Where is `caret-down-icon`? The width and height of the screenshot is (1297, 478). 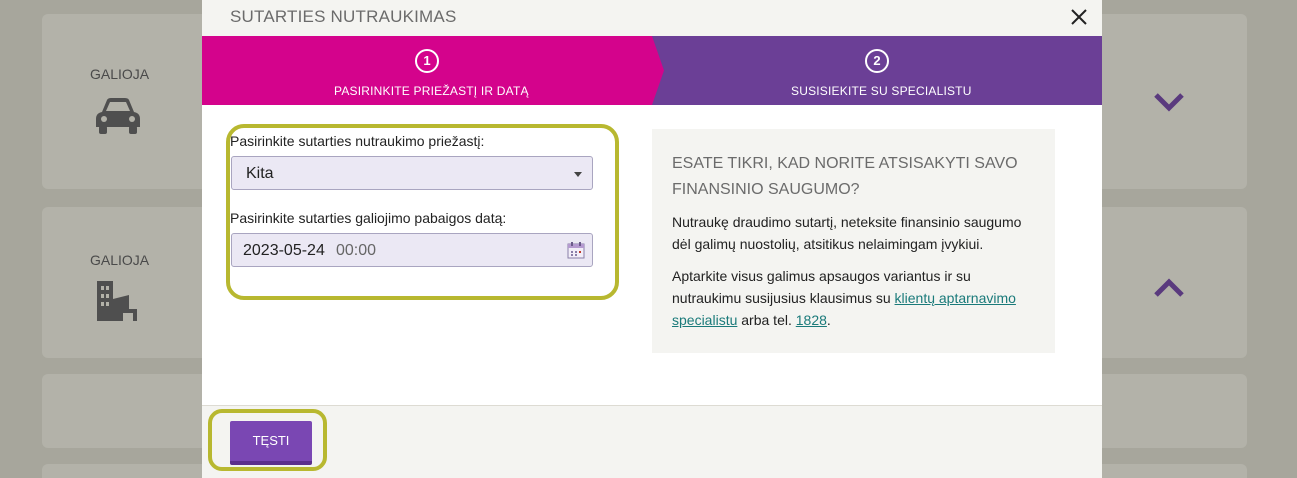 caret-down-icon is located at coordinates (578, 174).